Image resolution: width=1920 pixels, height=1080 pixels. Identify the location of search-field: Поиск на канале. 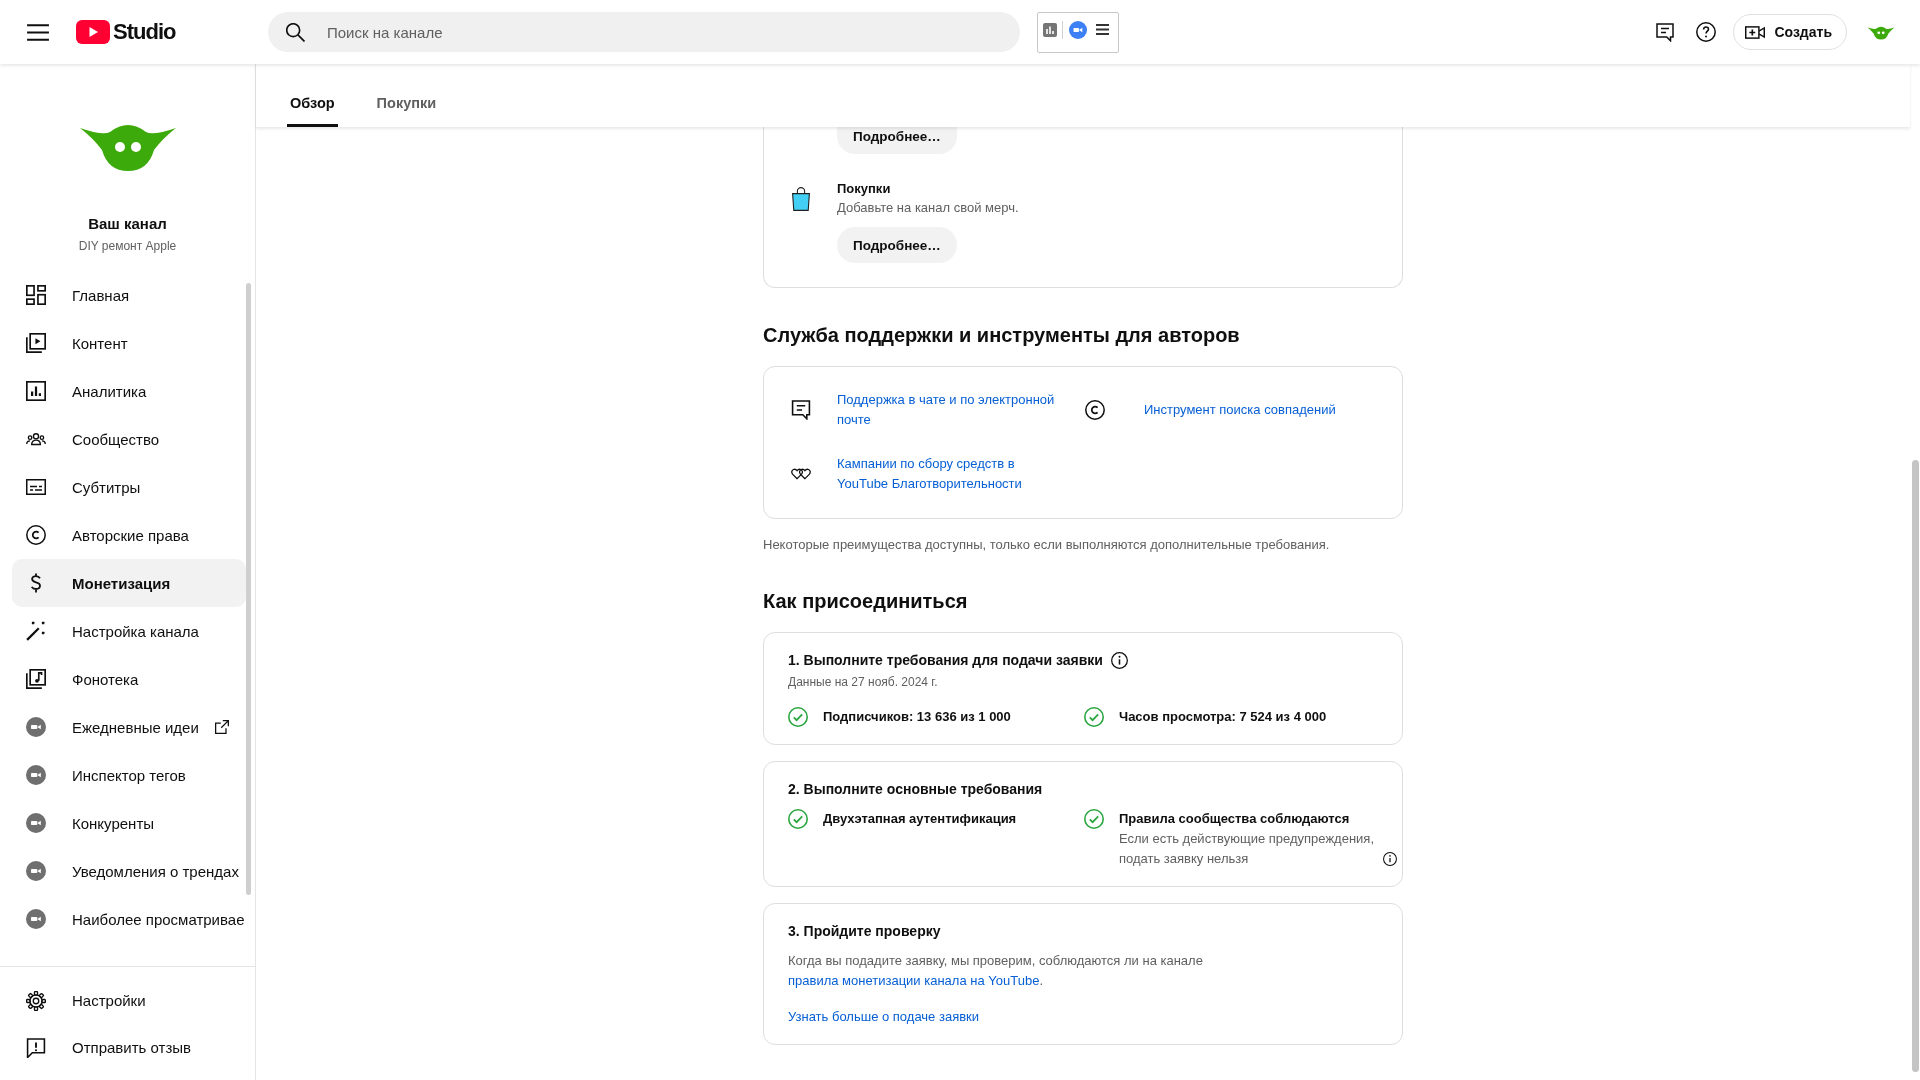
(644, 32).